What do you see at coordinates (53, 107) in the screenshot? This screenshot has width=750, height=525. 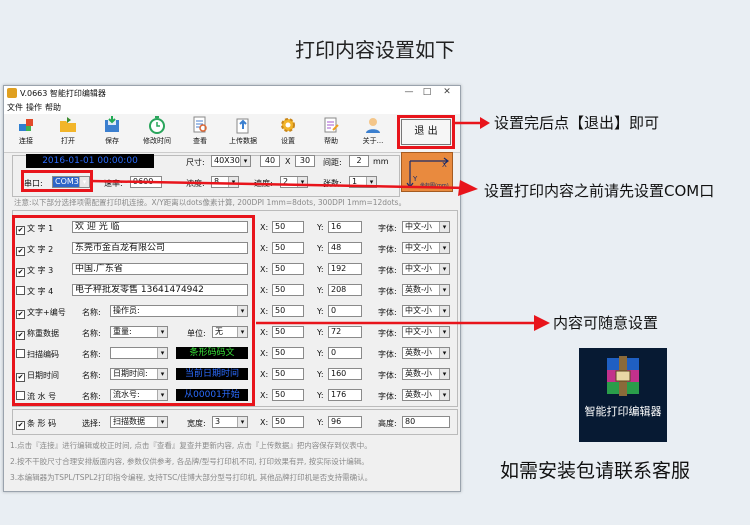 I see `menu-help: 帮助` at bounding box center [53, 107].